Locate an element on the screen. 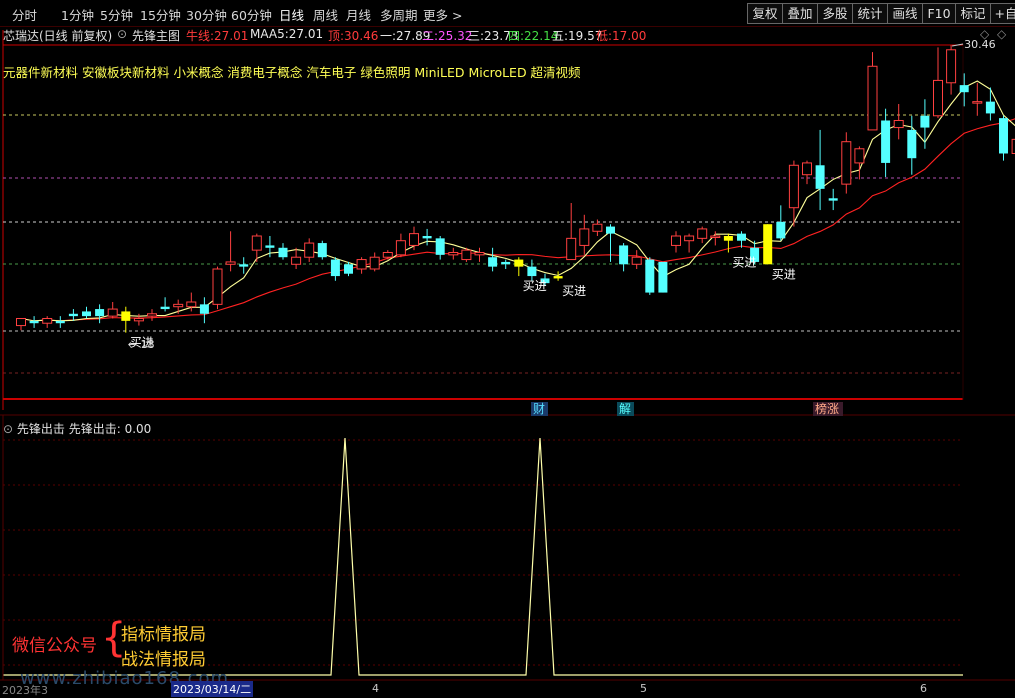  sub-panel-value: 先锋出击: 0.00 is located at coordinates (110, 429).